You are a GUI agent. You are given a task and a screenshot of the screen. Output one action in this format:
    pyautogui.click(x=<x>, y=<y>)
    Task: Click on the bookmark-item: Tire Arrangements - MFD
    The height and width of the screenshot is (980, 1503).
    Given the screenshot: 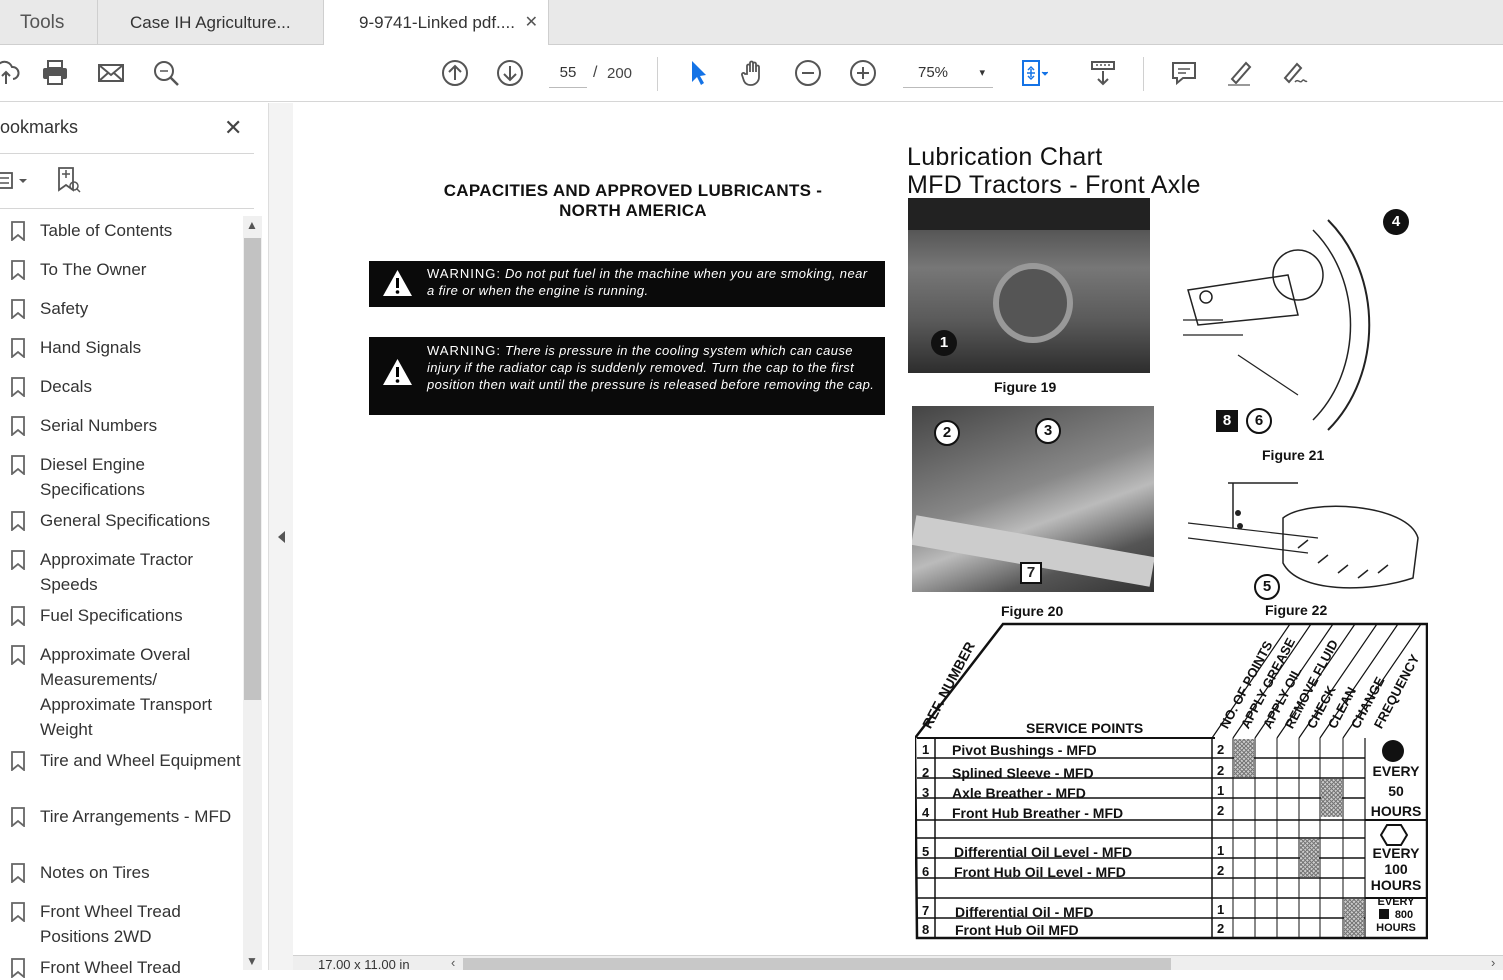 What is the action you would take?
    pyautogui.click(x=121, y=816)
    